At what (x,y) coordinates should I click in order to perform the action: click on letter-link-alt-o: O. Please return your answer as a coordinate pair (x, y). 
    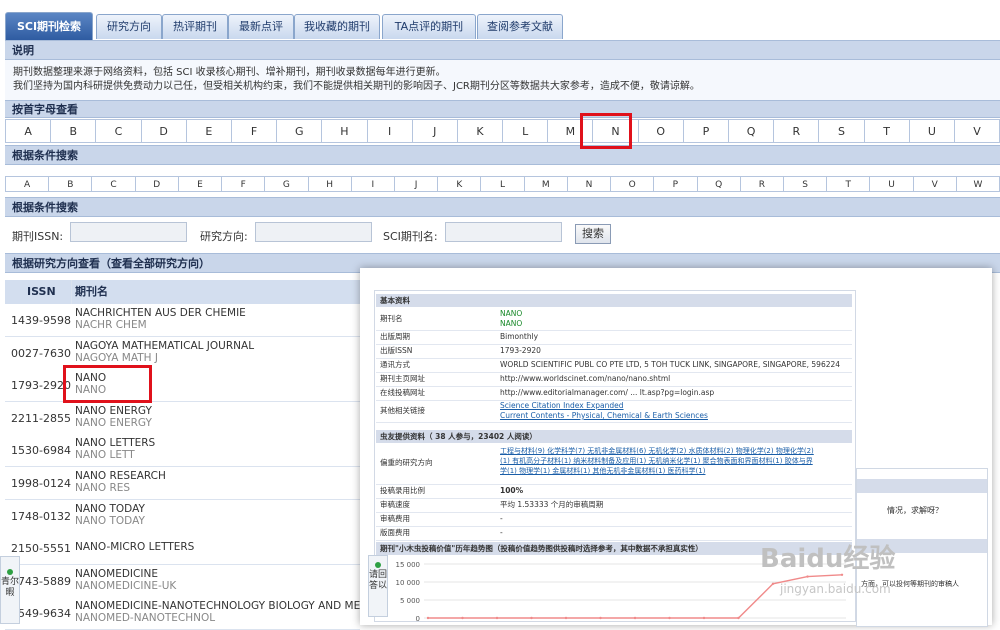
    Looking at the image, I should click on (633, 184).